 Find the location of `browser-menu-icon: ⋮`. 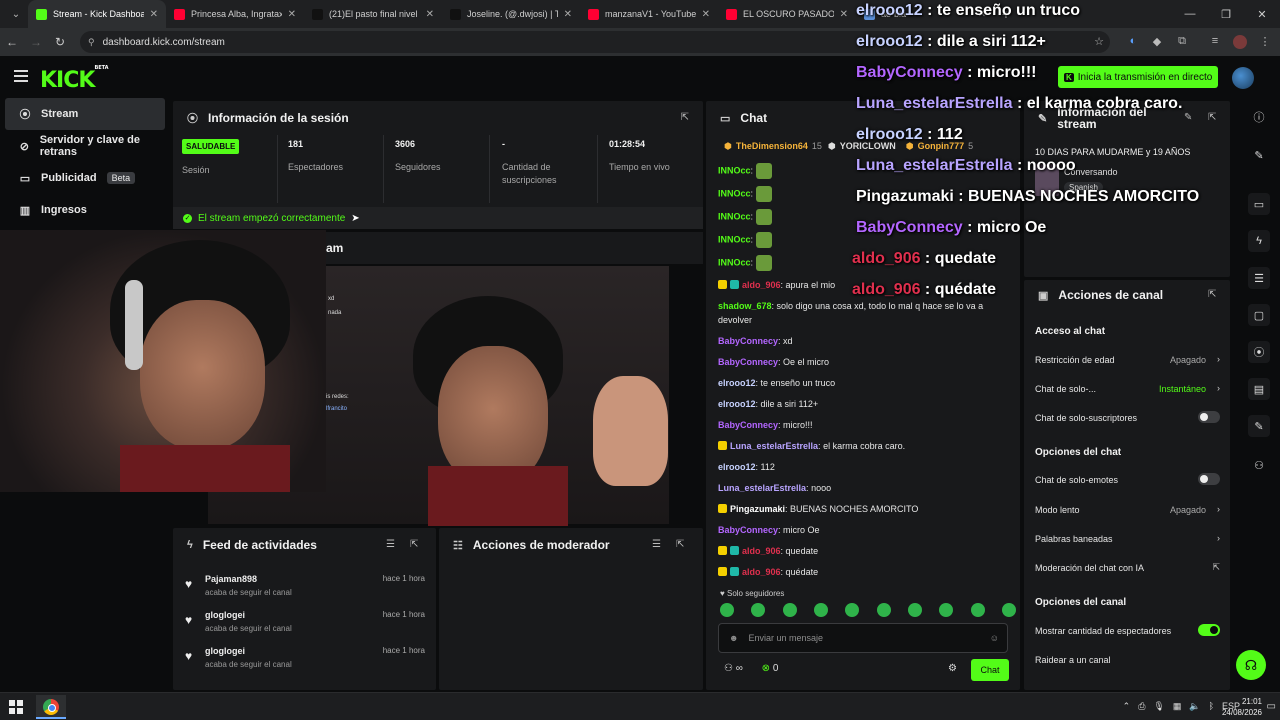

browser-menu-icon: ⋮ is located at coordinates (1265, 42).